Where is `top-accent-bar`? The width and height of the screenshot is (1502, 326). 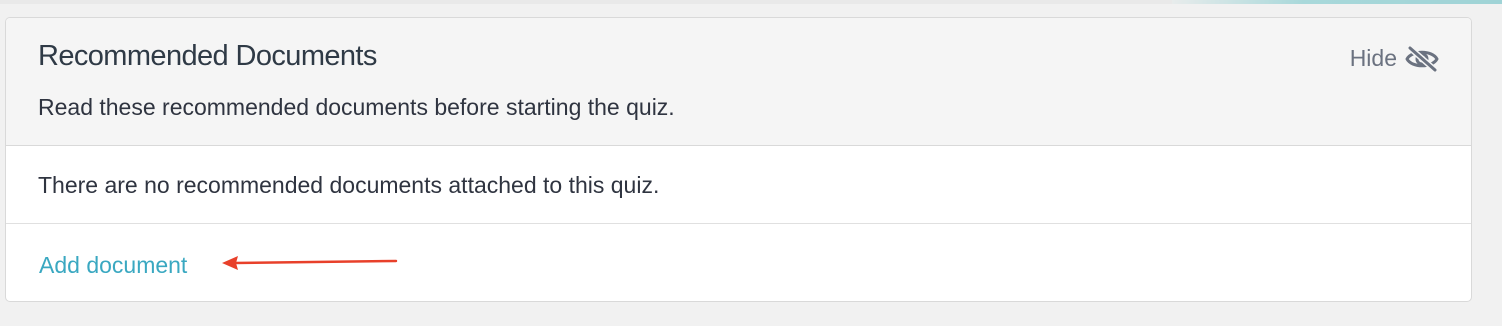 top-accent-bar is located at coordinates (1337, 2).